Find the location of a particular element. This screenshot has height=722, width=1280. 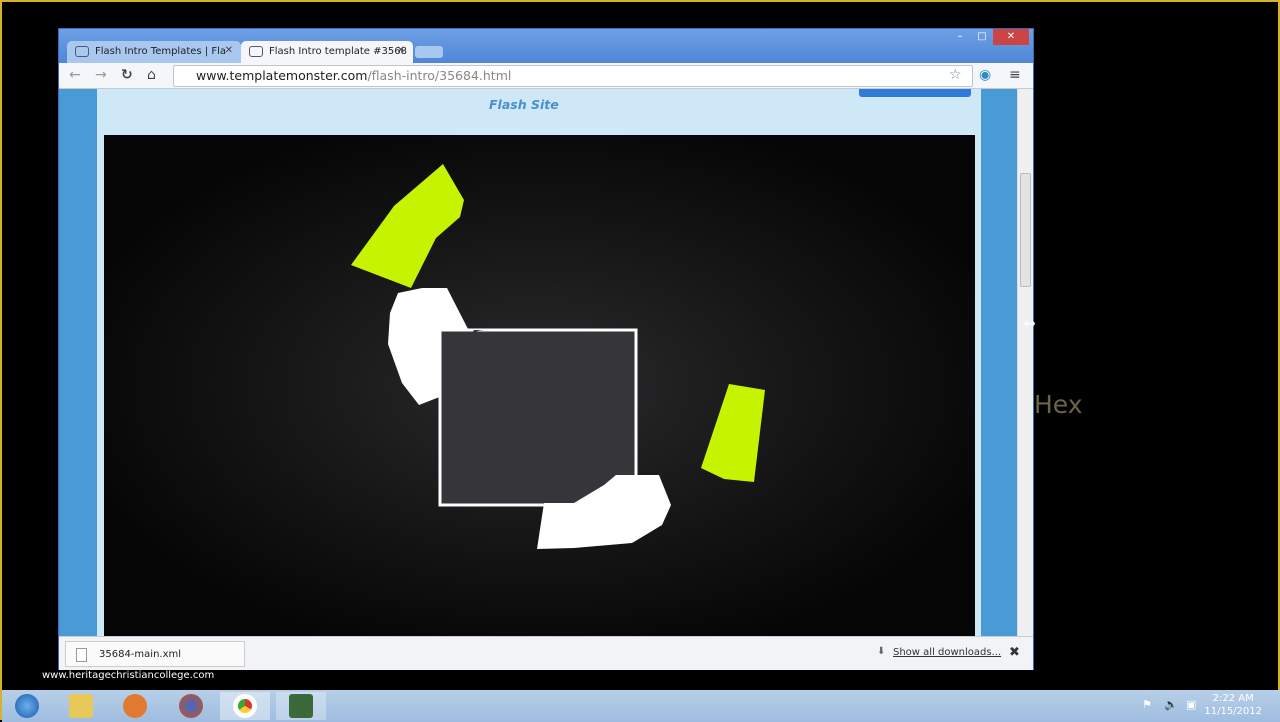

download-item: 35684-main.xml is located at coordinates (155, 654).